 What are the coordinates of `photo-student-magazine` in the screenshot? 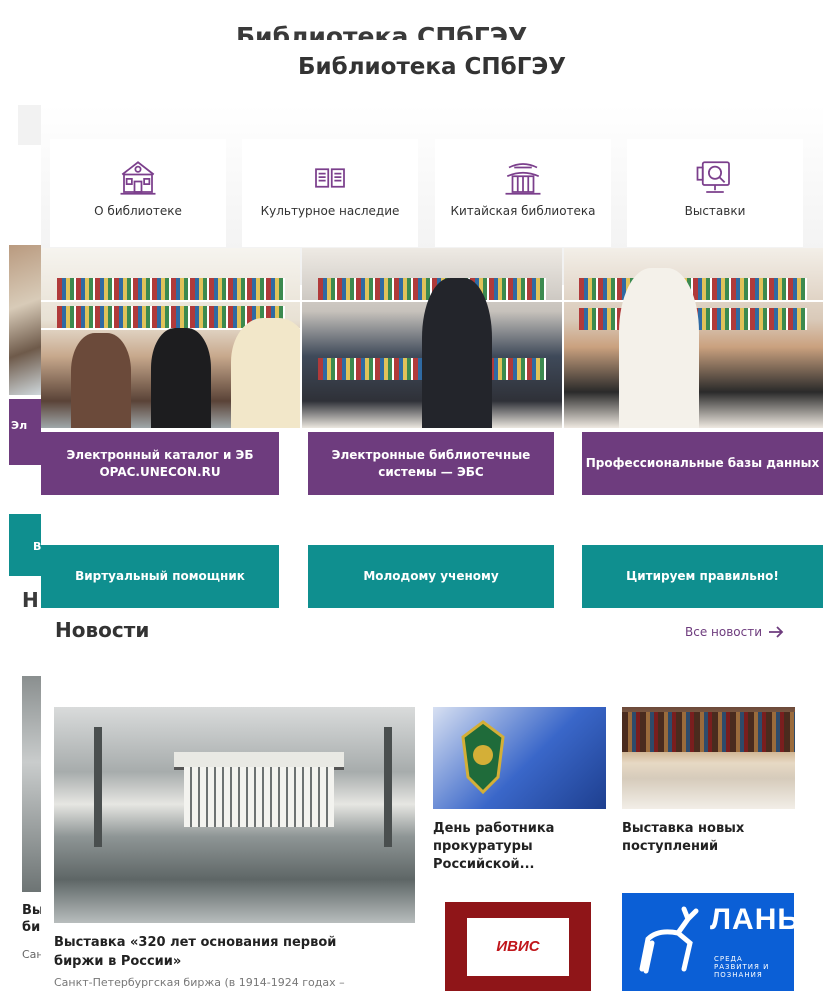 It's located at (693, 338).